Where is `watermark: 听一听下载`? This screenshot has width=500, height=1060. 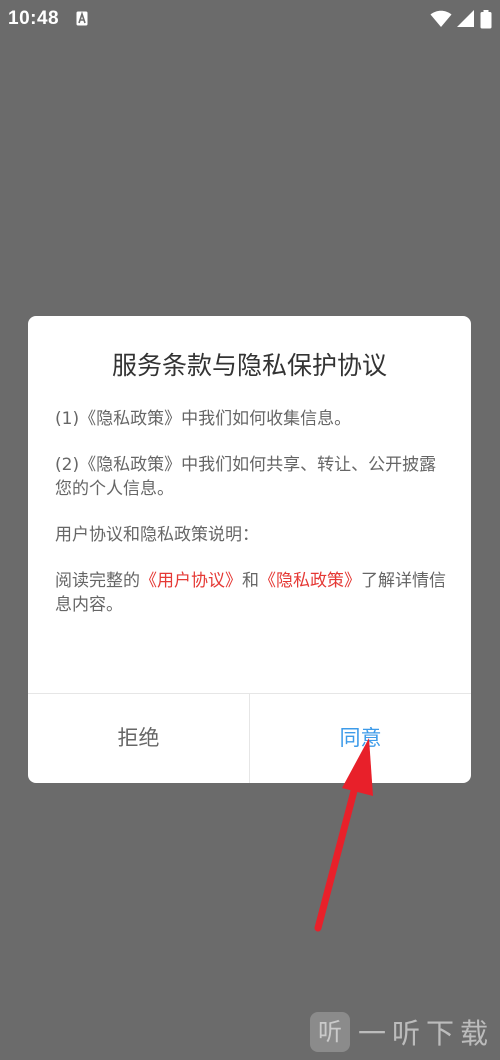 watermark: 听一听下载 is located at coordinates (401, 1034).